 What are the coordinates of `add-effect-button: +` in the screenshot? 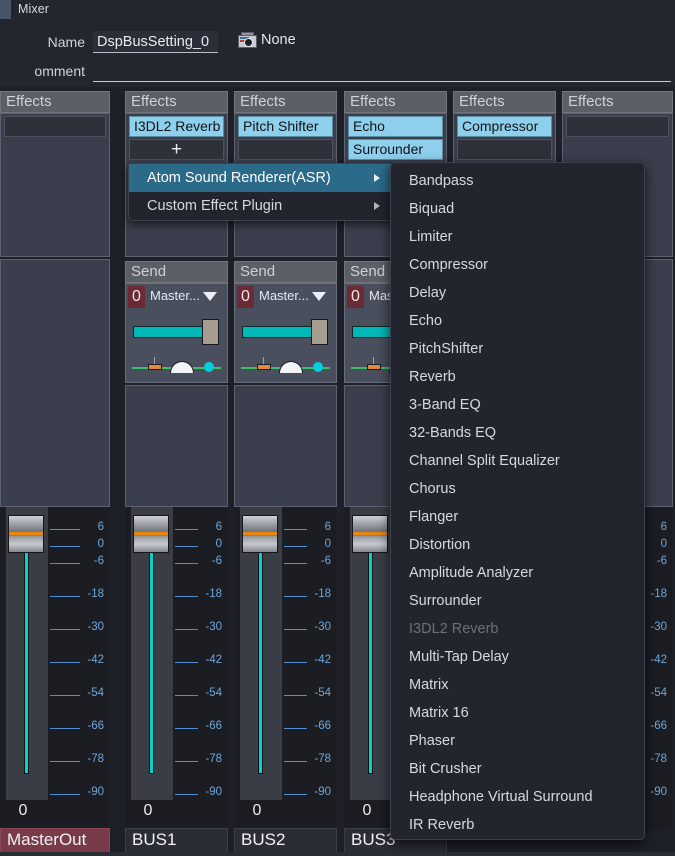 It's located at (176, 149).